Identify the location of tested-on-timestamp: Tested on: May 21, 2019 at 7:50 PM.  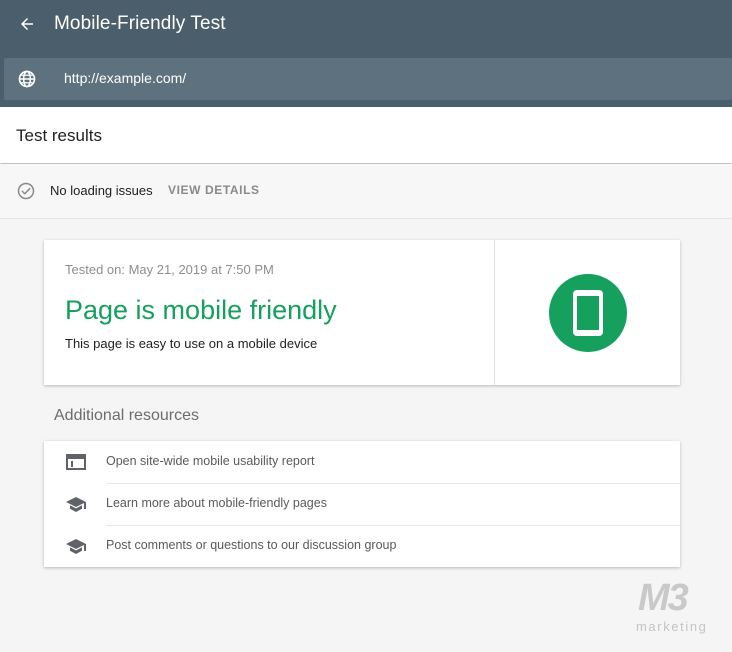
(169, 269).